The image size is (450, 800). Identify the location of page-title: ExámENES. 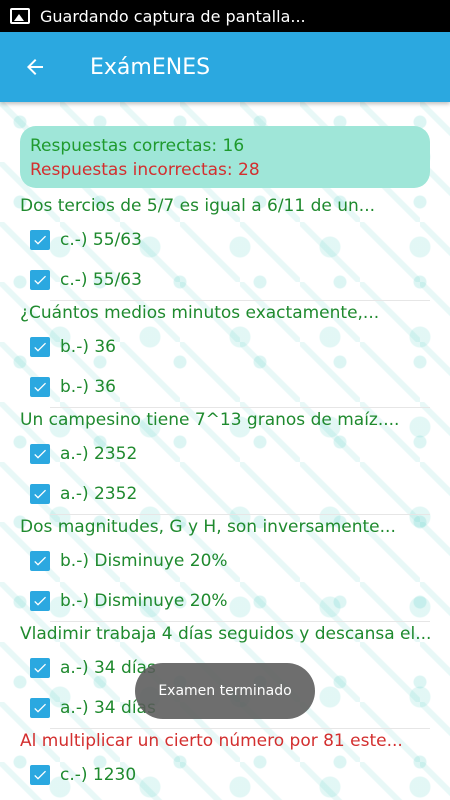
(150, 67).